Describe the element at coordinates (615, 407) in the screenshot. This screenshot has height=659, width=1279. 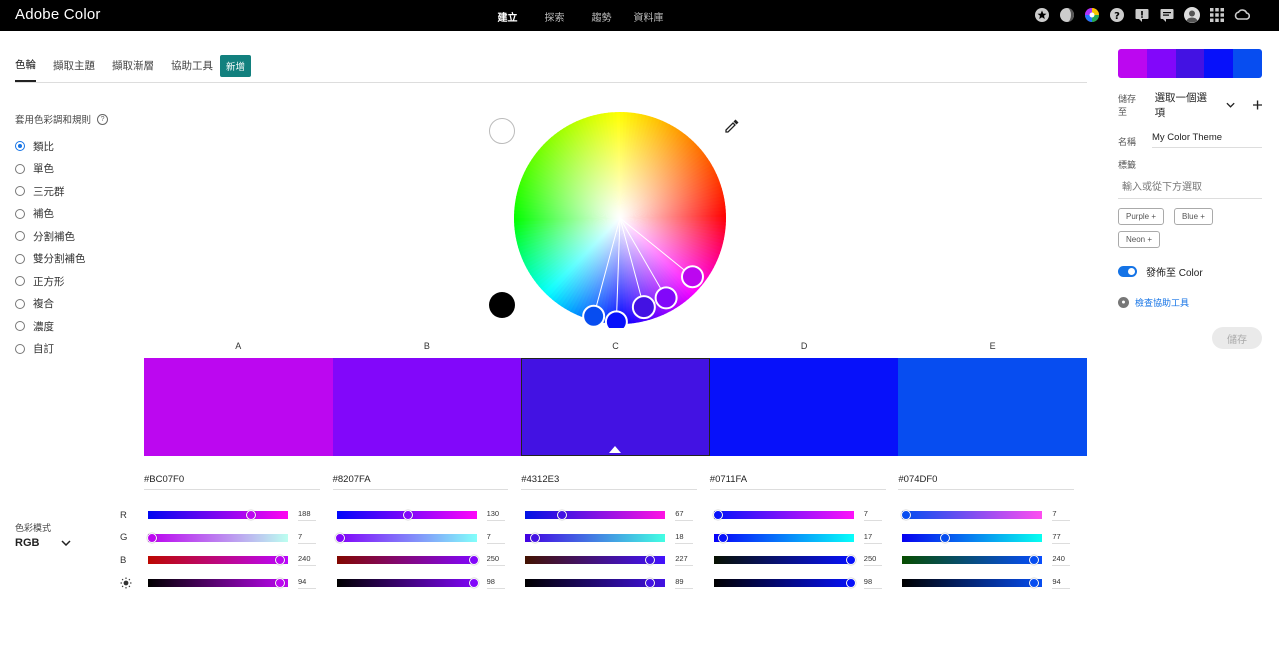
I see `swatch-c` at that location.